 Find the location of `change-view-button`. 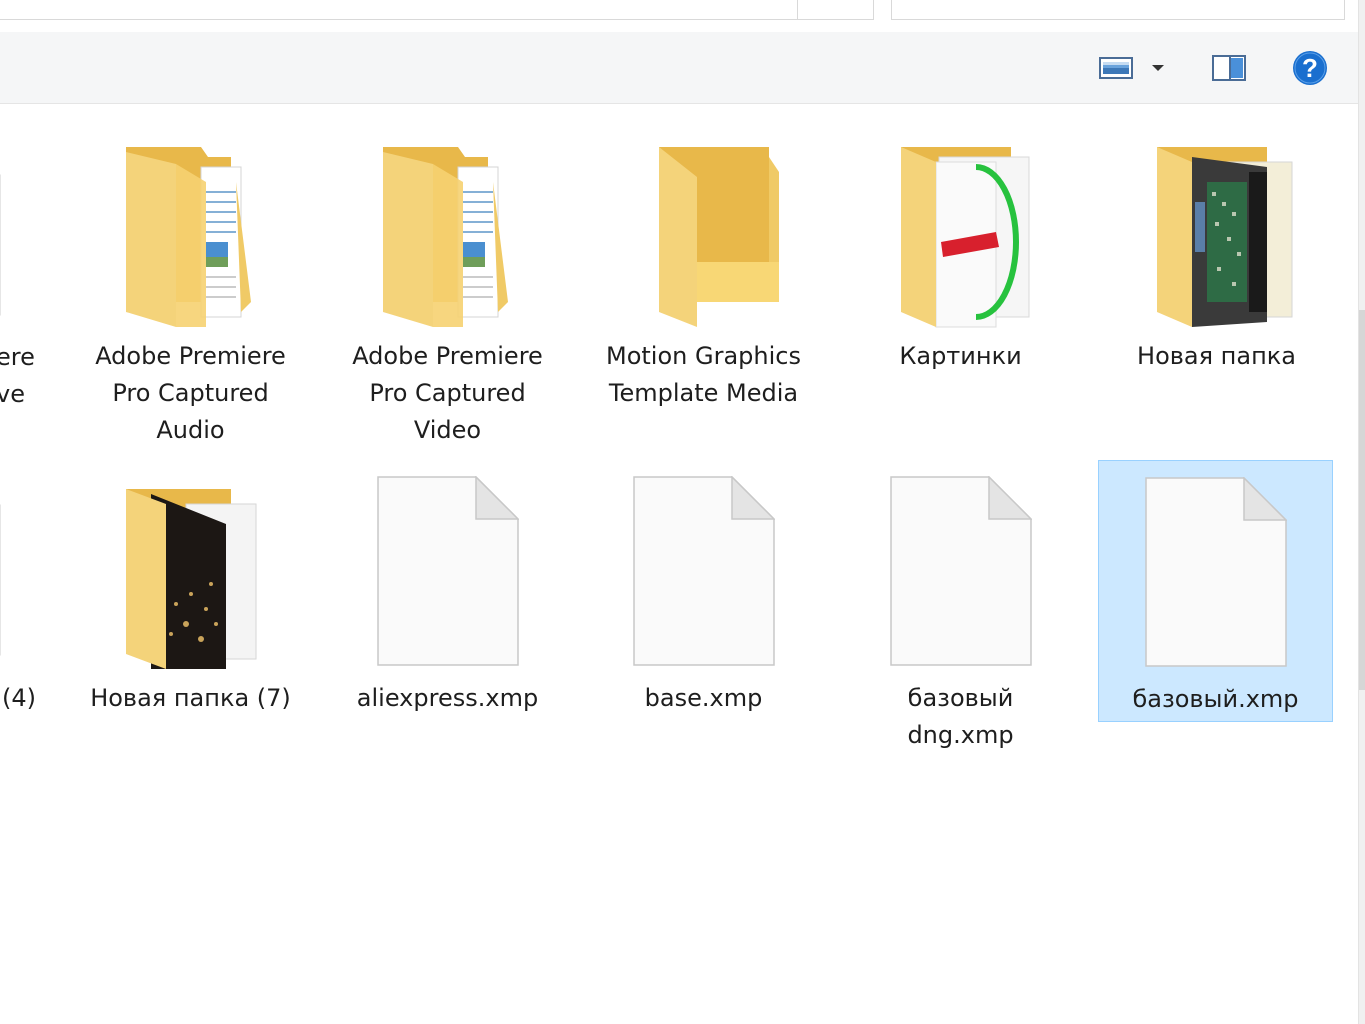

change-view-button is located at coordinates (1116, 67).